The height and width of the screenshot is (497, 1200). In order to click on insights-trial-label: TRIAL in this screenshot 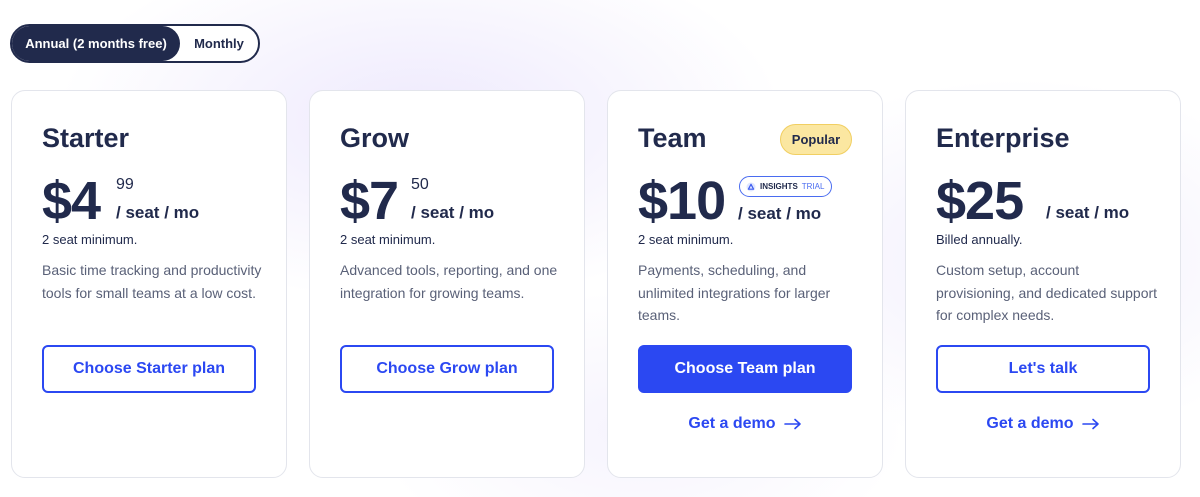, I will do `click(813, 186)`.